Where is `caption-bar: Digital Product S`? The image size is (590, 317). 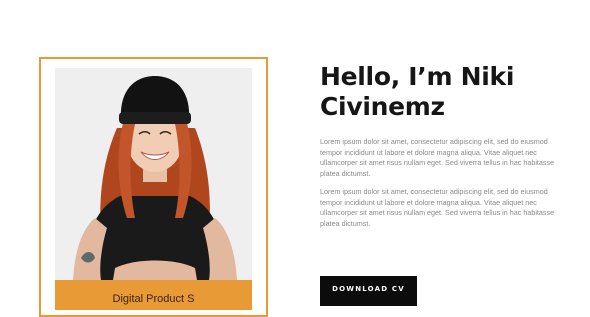
caption-bar: Digital Product S is located at coordinates (153, 295).